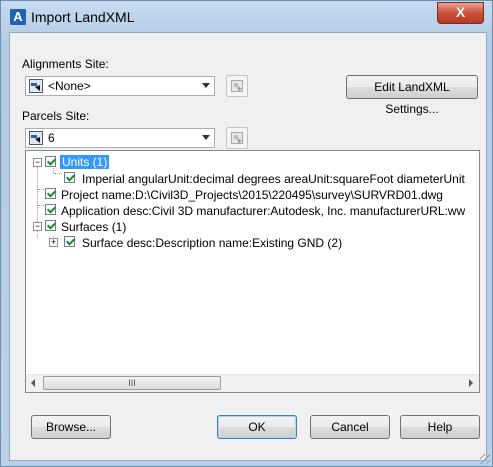 The image size is (493, 467). What do you see at coordinates (132, 383) in the screenshot?
I see `scrollbar-thumb: III` at bounding box center [132, 383].